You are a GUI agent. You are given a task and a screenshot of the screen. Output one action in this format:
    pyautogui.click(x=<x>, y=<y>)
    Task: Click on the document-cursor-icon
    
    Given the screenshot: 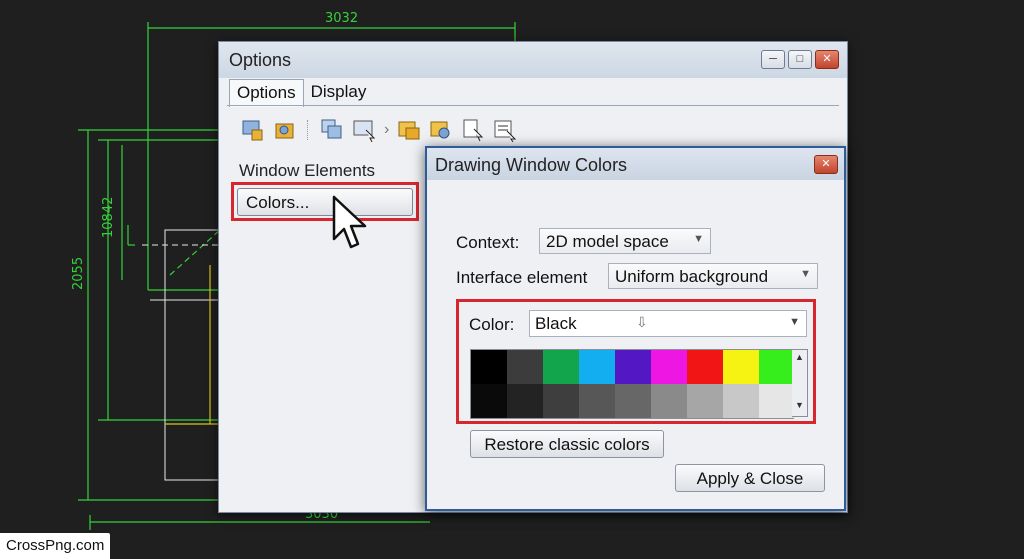 What is the action you would take?
    pyautogui.click(x=473, y=130)
    